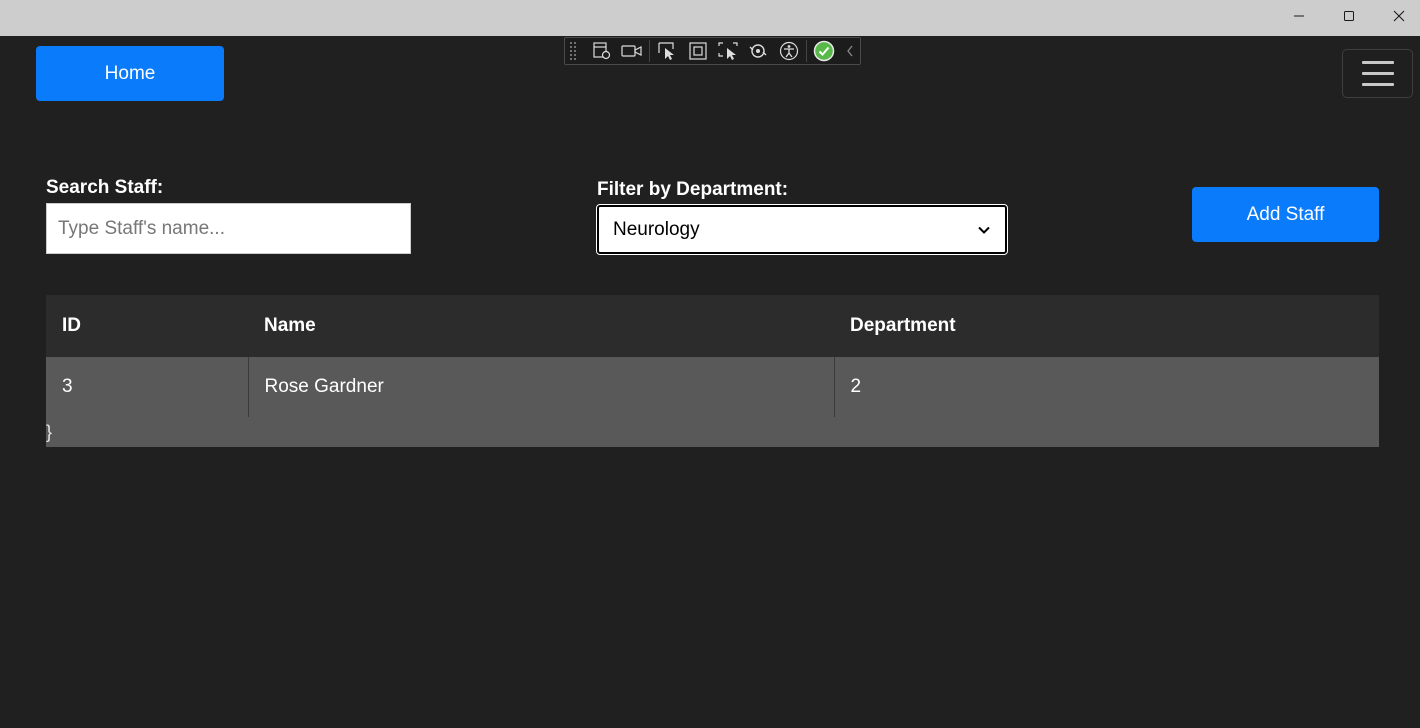 This screenshot has width=1420, height=728. I want to click on table-header-row: ID Name Department, so click(712, 326).